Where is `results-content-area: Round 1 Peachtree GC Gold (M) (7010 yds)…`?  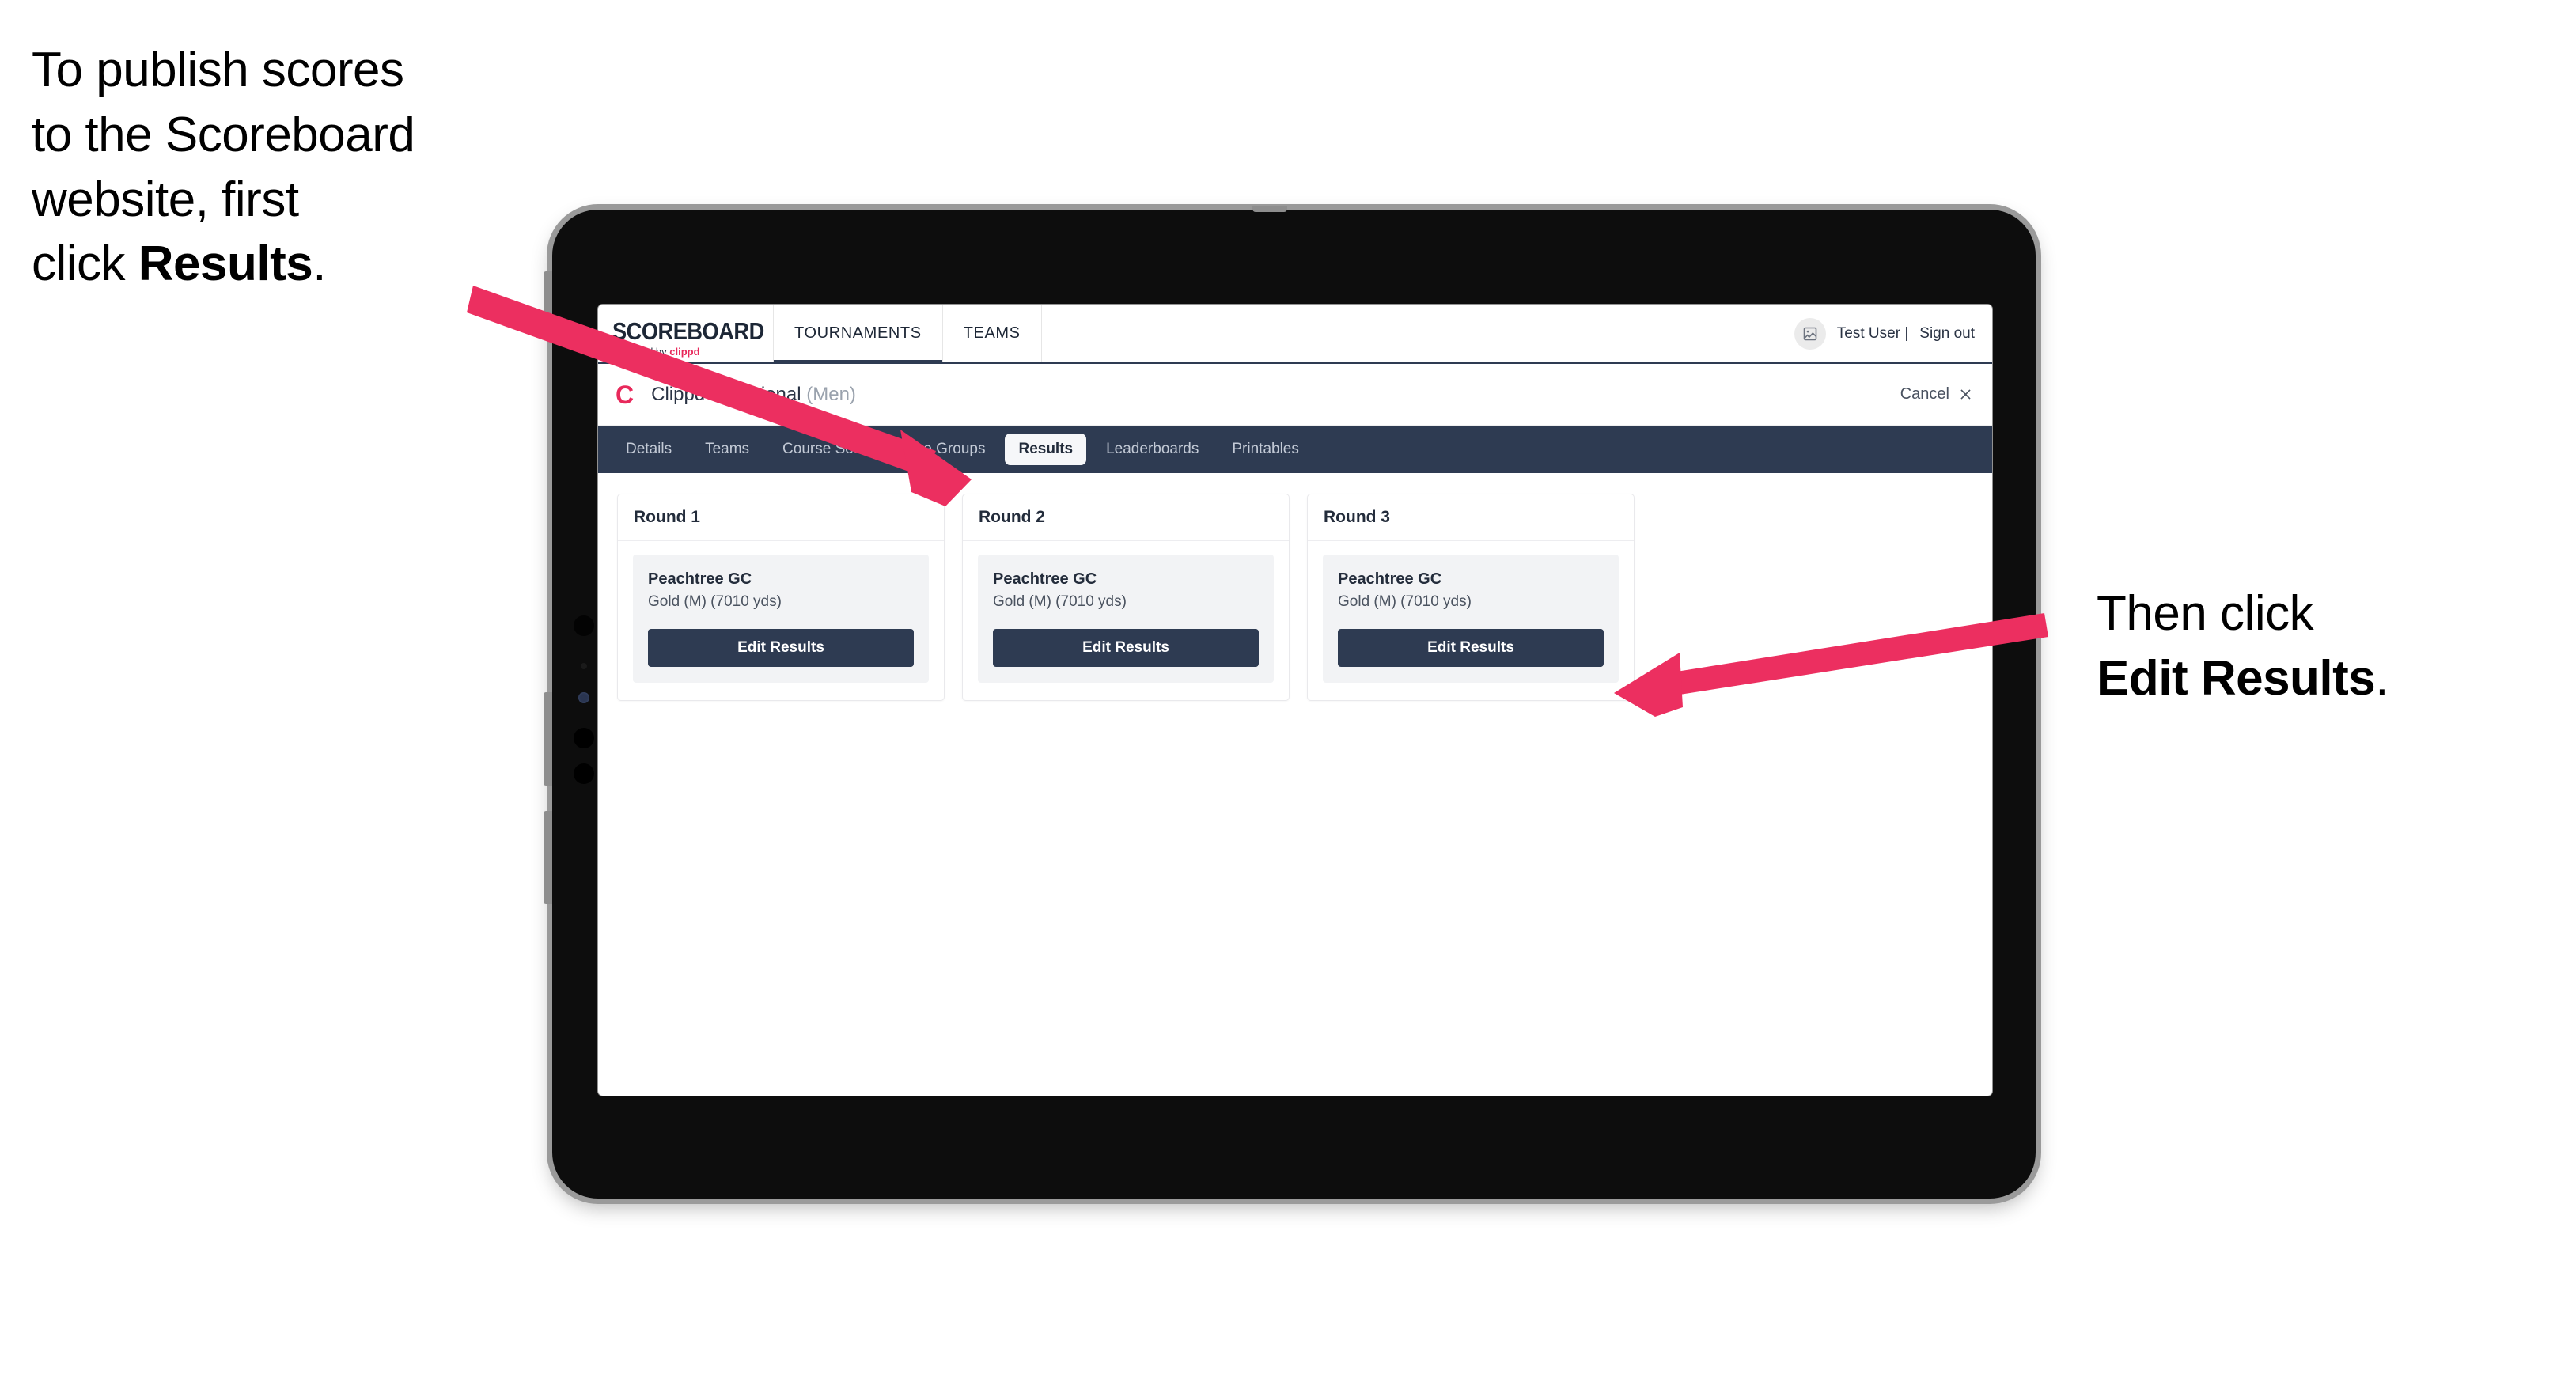
results-content-area: Round 1 Peachtree GC Gold (M) (7010 yds)… is located at coordinates (1295, 597).